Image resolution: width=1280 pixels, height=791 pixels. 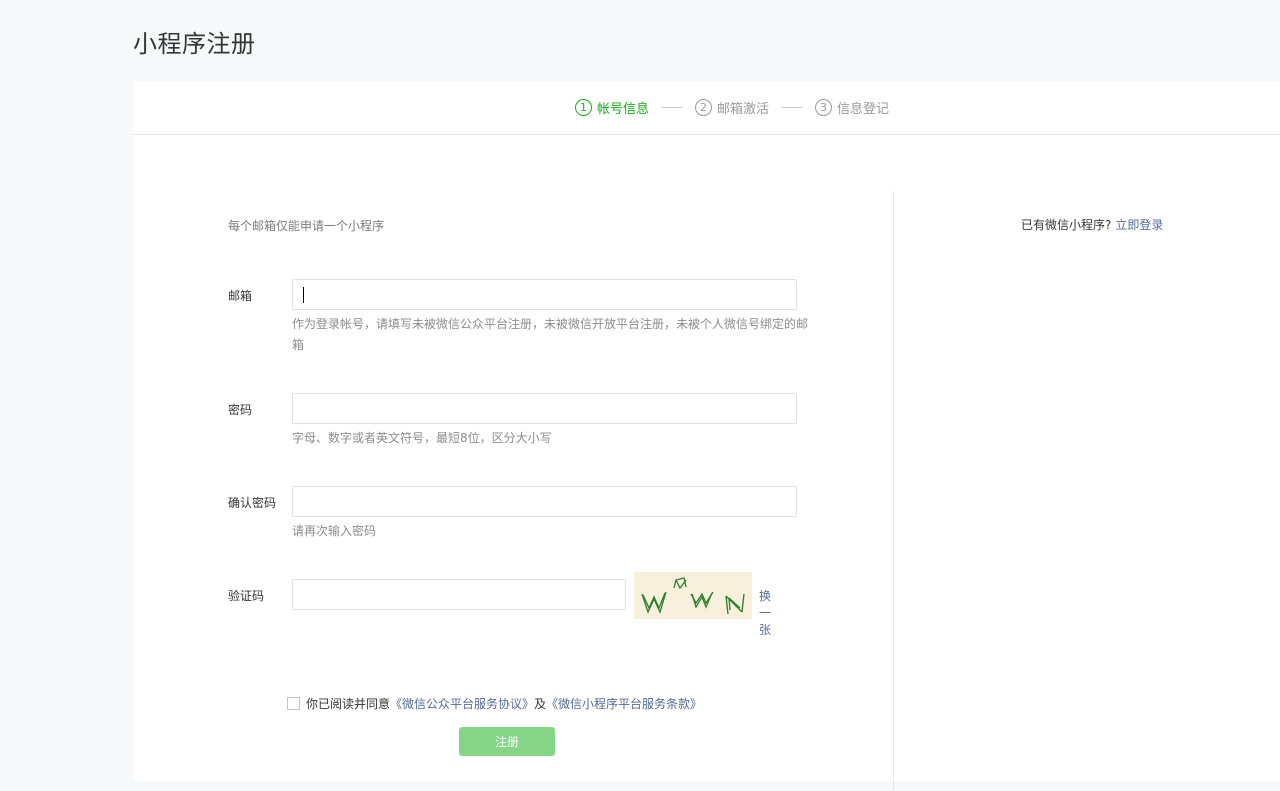 What do you see at coordinates (246, 596) in the screenshot?
I see `captcha-label: 验证码` at bounding box center [246, 596].